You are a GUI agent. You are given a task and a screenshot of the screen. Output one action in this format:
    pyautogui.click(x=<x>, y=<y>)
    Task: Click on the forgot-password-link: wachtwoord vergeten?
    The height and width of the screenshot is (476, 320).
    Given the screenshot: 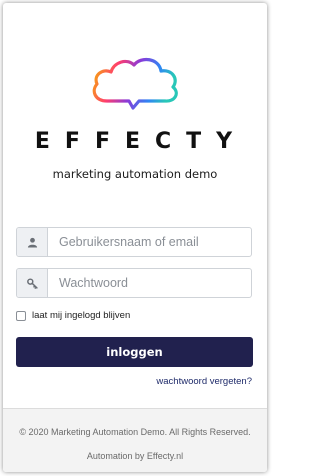 What is the action you would take?
    pyautogui.click(x=204, y=381)
    